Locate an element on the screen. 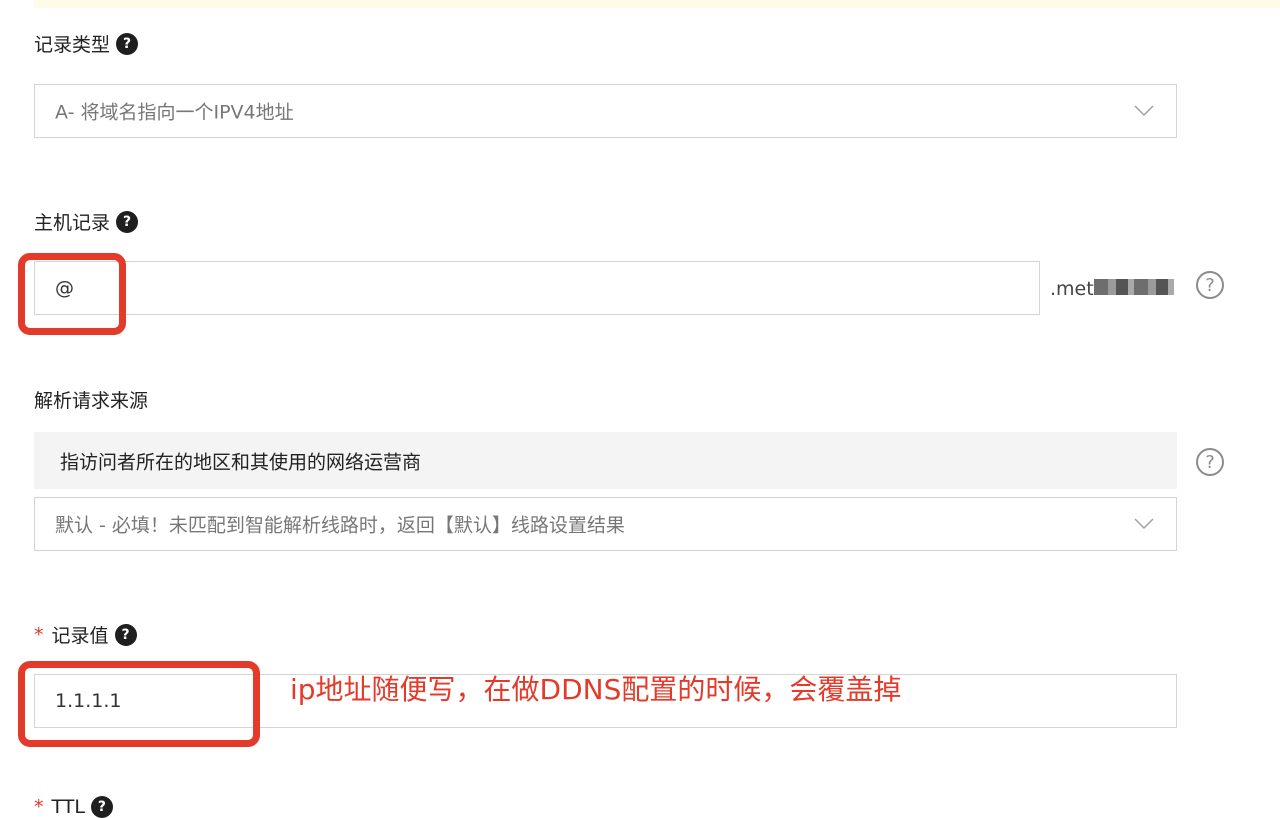 The image size is (1280, 818). record-type-select: A- 将域名指向一个IPV4地址 is located at coordinates (605, 111).